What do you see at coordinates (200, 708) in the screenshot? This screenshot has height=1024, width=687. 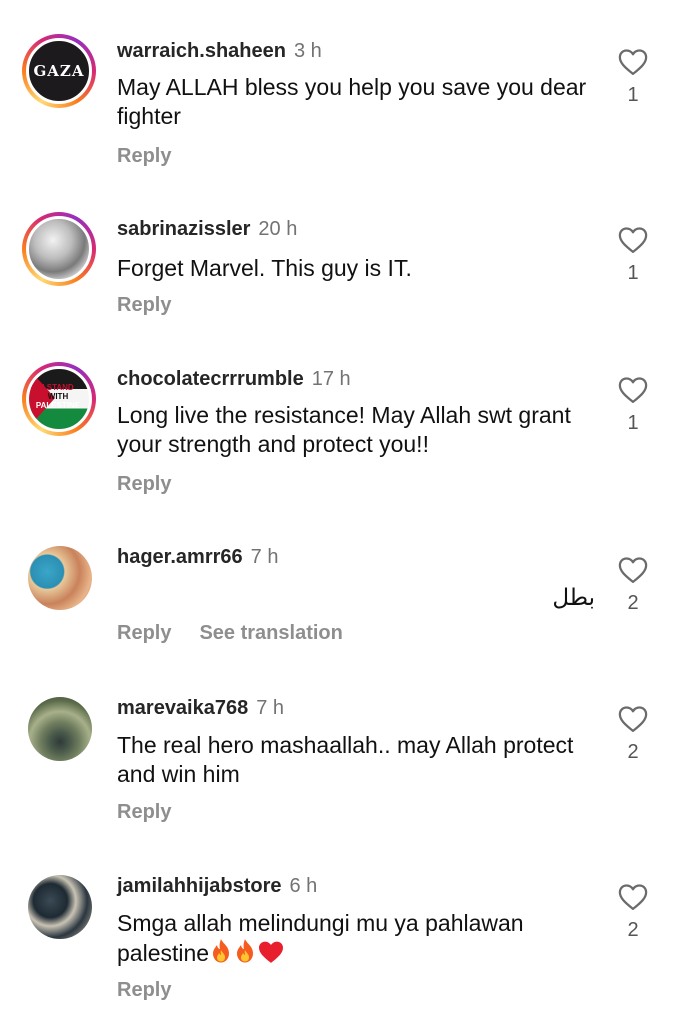 I see `comment-username: marevaika768 7 h` at bounding box center [200, 708].